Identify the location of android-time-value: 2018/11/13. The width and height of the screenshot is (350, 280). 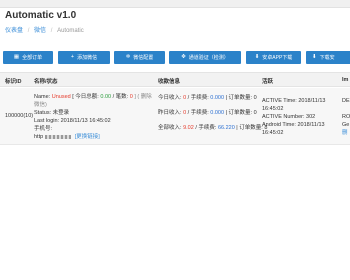
(311, 125).